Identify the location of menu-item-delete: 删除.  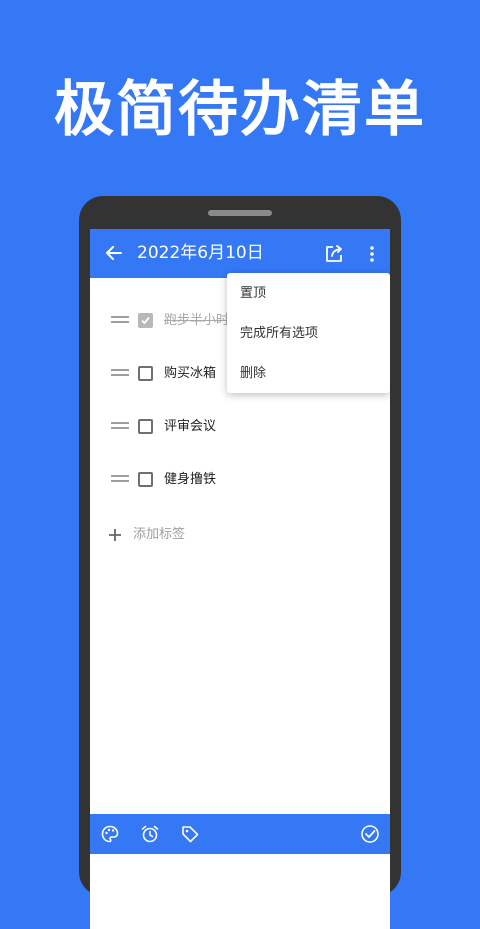
(253, 374).